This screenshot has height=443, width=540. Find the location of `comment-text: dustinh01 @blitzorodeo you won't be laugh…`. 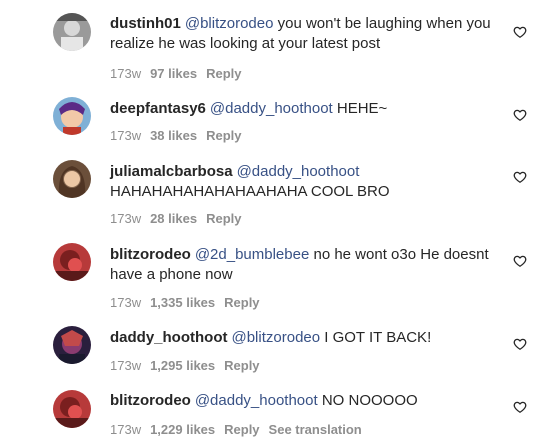

comment-text: dustinh01 @blitzorodeo you won't be laugh… is located at coordinates (302, 34).